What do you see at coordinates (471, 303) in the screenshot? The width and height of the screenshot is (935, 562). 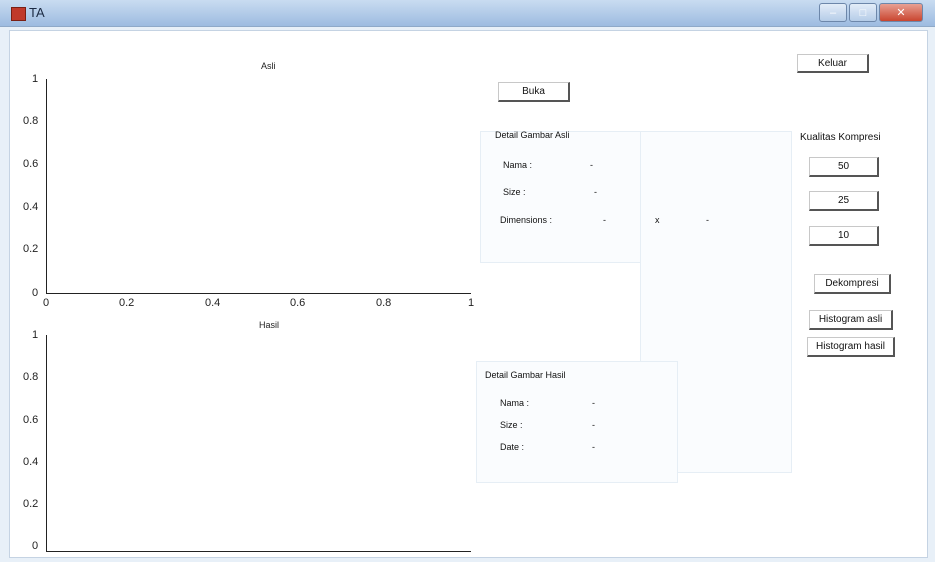 I see `axes-top-xtick: 1` at bounding box center [471, 303].